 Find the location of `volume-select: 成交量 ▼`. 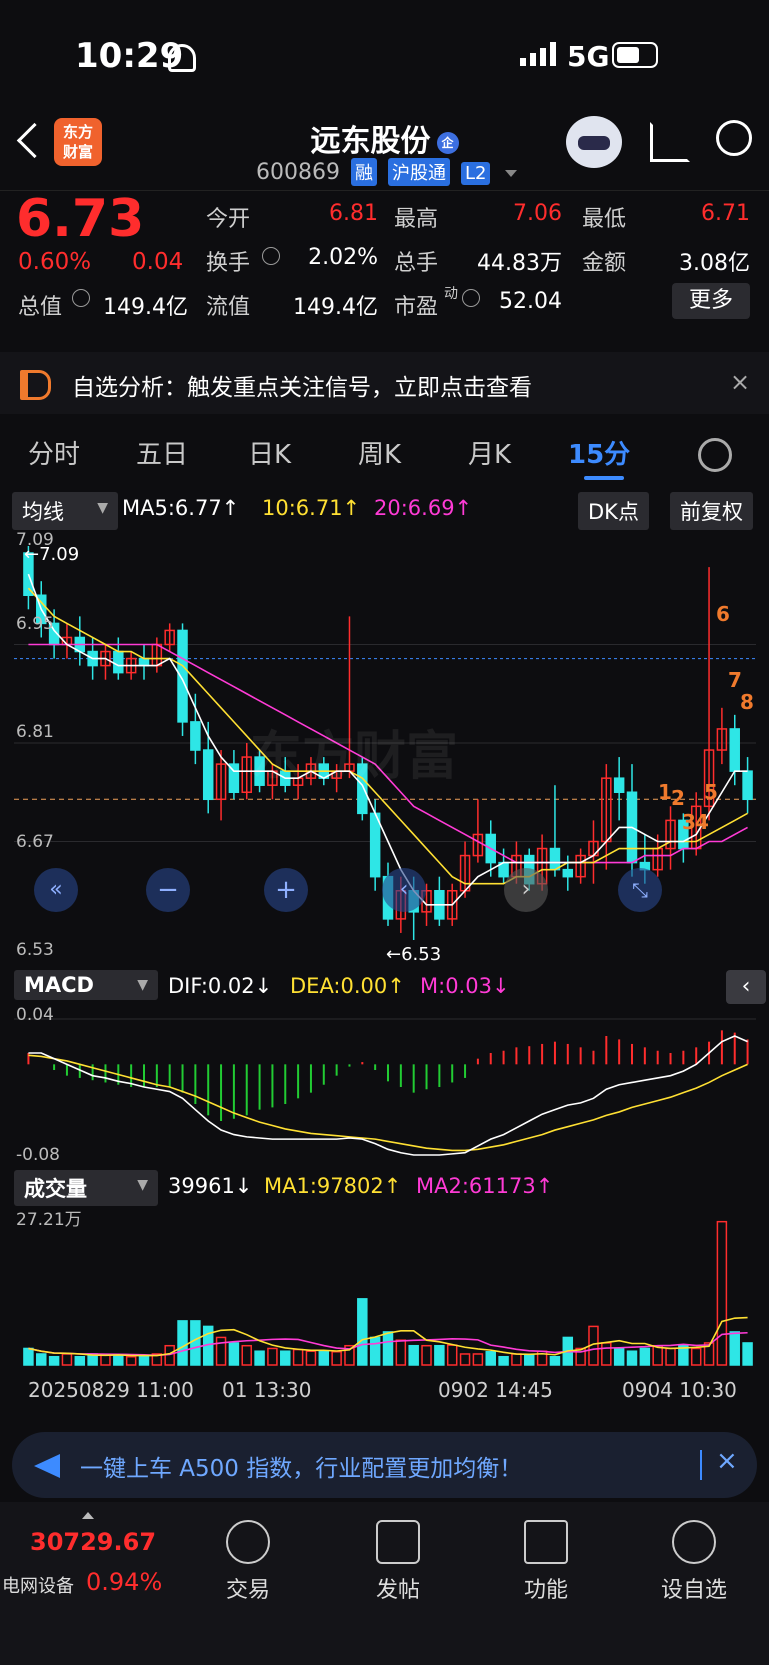

volume-select: 成交量 ▼ is located at coordinates (86, 1188).